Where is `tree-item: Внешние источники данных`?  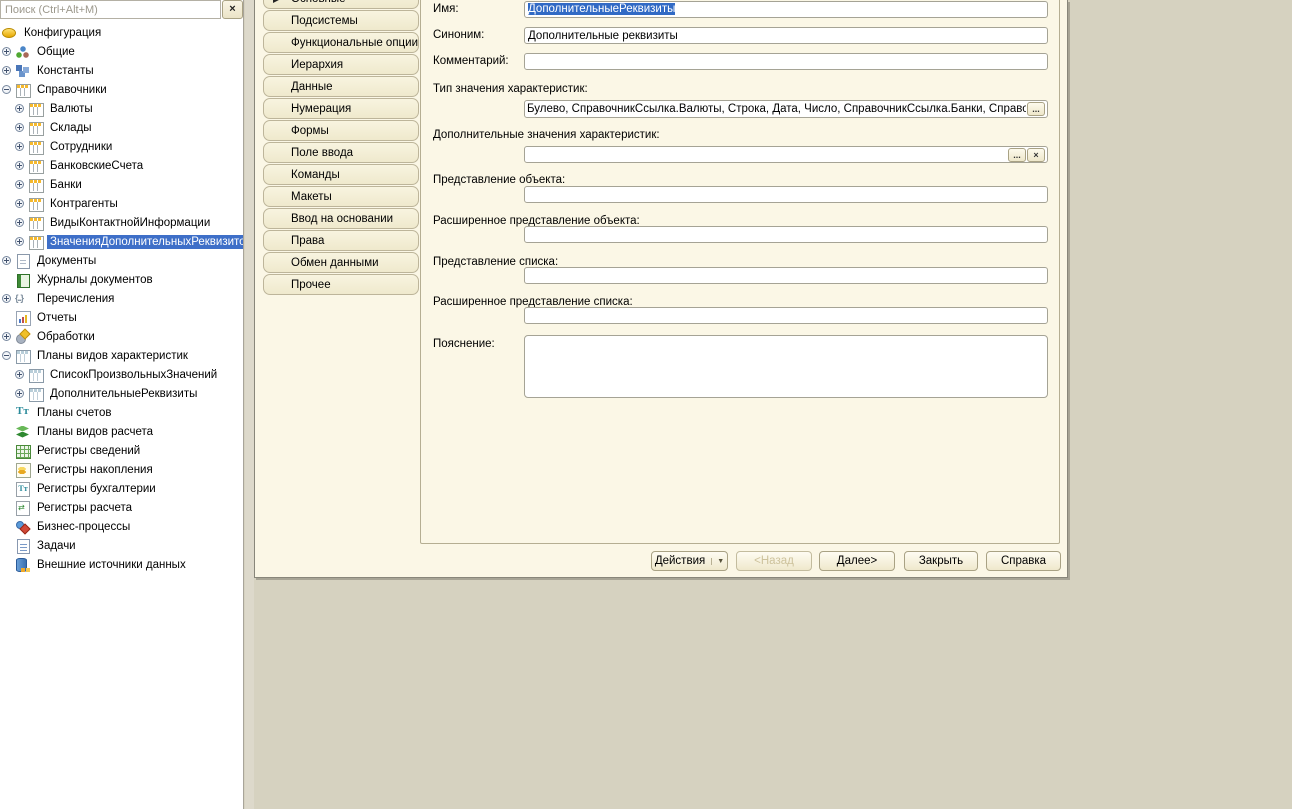
tree-item: Внешние источники данных is located at coordinates (121, 564).